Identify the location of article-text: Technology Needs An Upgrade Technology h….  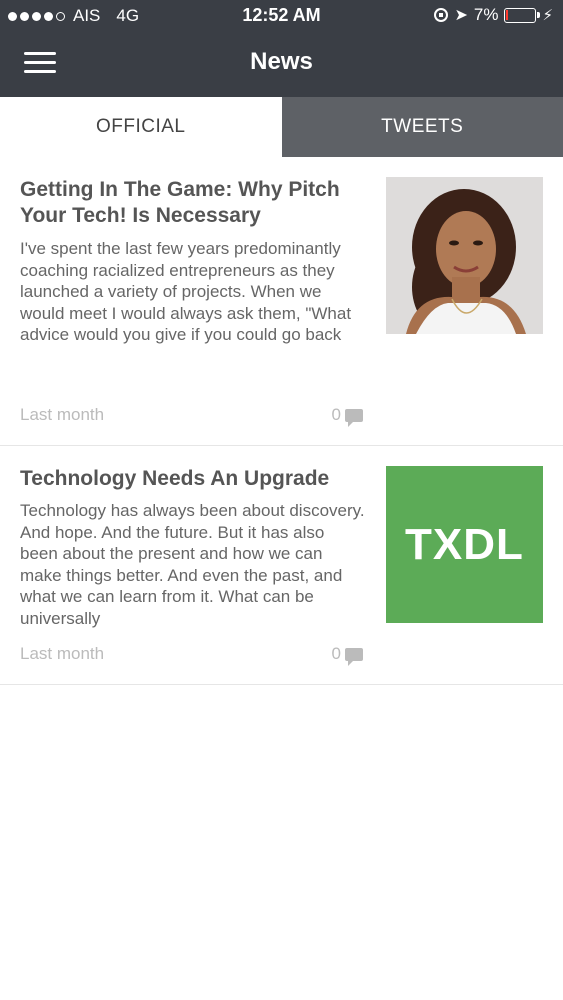
(192, 547).